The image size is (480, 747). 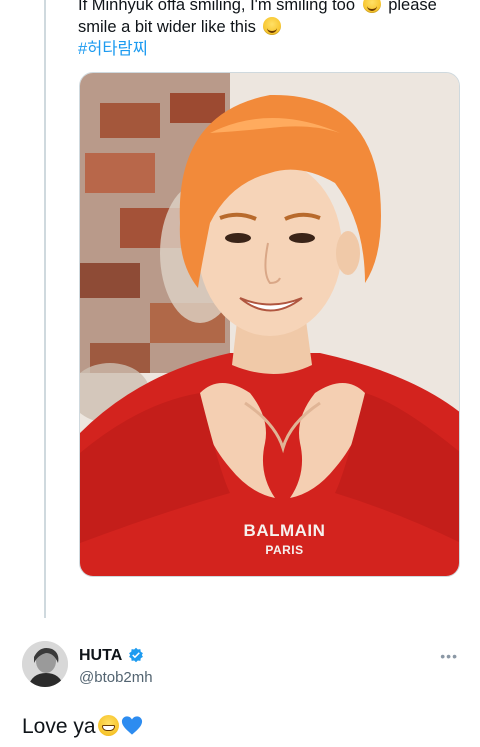 I want to click on sweater-brand-text: BALMAIN, so click(x=284, y=530).